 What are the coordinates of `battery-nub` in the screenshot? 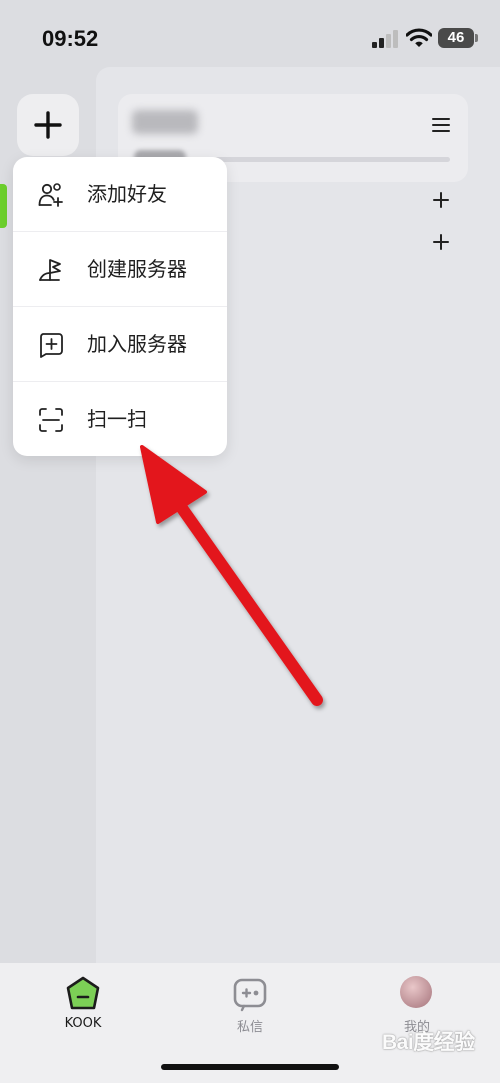 It's located at (476, 38).